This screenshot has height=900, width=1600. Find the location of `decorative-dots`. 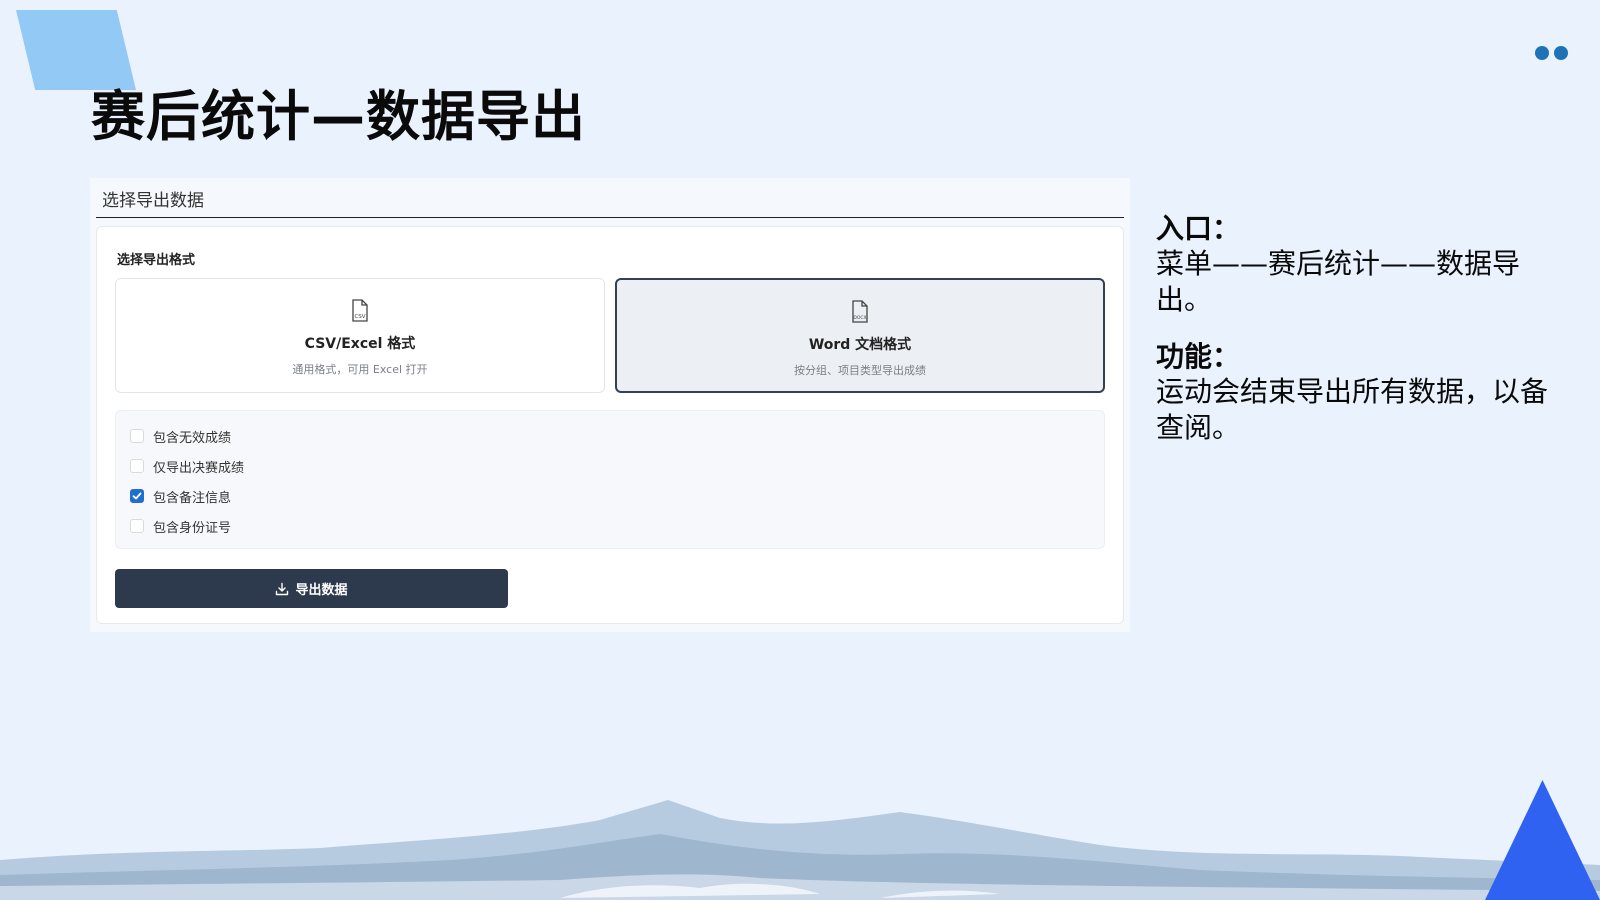

decorative-dots is located at coordinates (1551, 53).